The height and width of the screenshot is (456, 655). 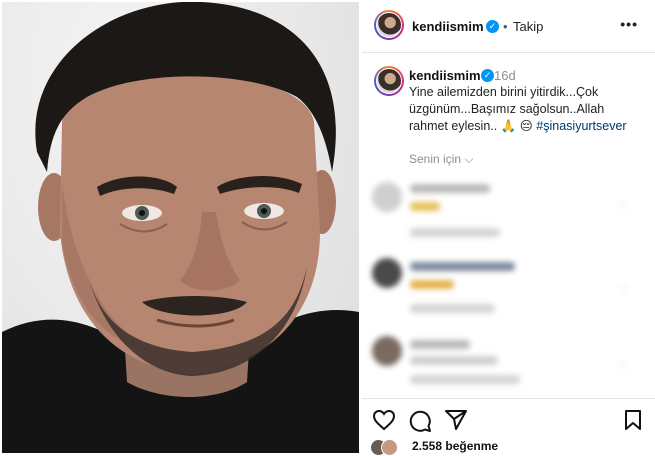 What do you see at coordinates (487, 75) in the screenshot?
I see `caption-verified-icon: ✓` at bounding box center [487, 75].